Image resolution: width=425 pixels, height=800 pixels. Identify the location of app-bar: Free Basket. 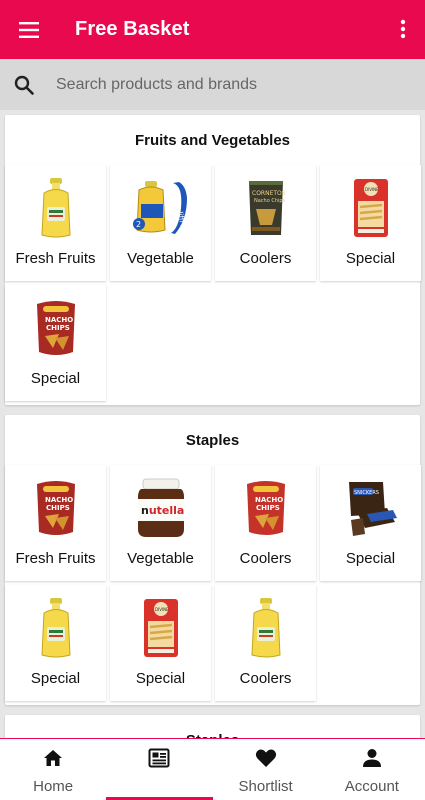
(212, 29).